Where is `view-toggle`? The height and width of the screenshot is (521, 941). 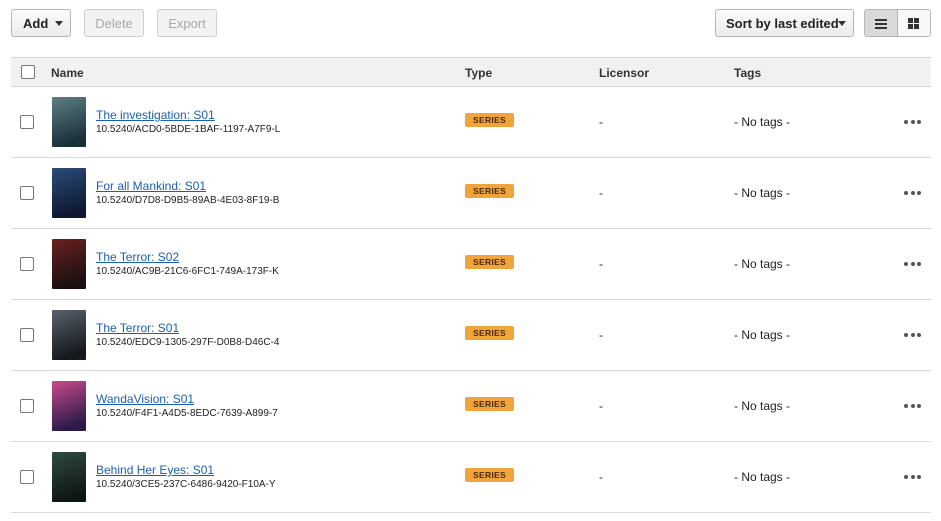 view-toggle is located at coordinates (897, 23).